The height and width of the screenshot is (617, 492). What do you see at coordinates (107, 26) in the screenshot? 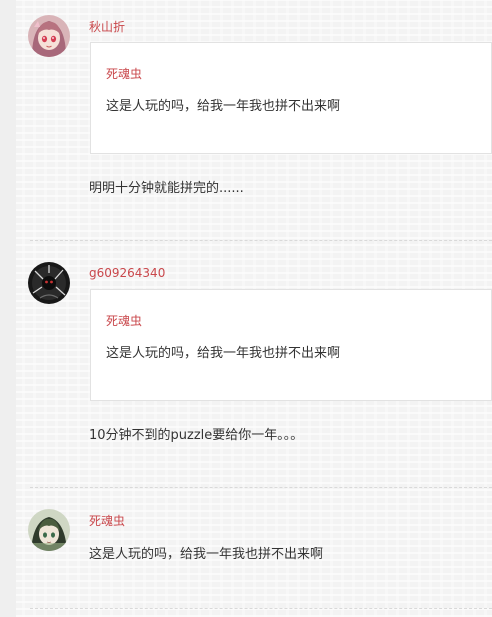
I see `comment-author-link: 秋山折` at bounding box center [107, 26].